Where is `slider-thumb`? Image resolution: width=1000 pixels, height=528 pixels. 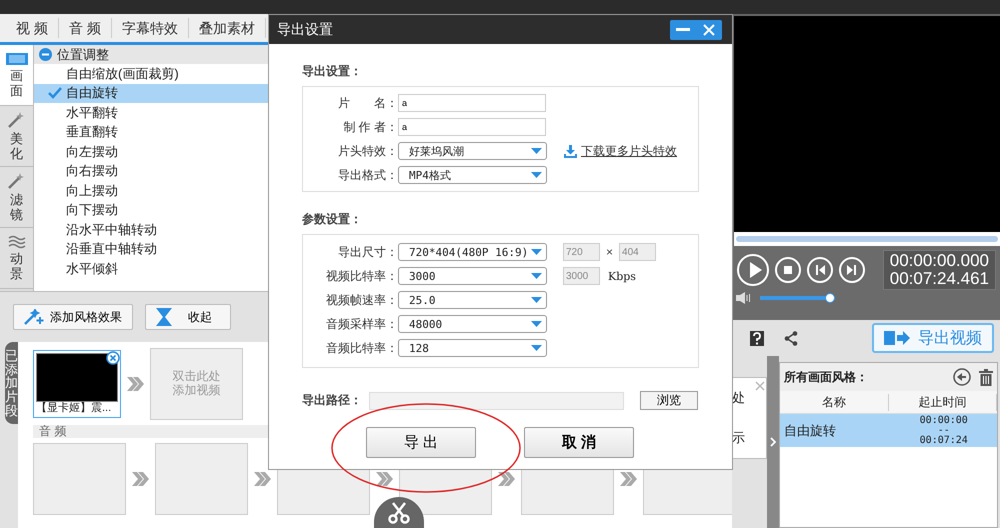
slider-thumb is located at coordinates (829, 298).